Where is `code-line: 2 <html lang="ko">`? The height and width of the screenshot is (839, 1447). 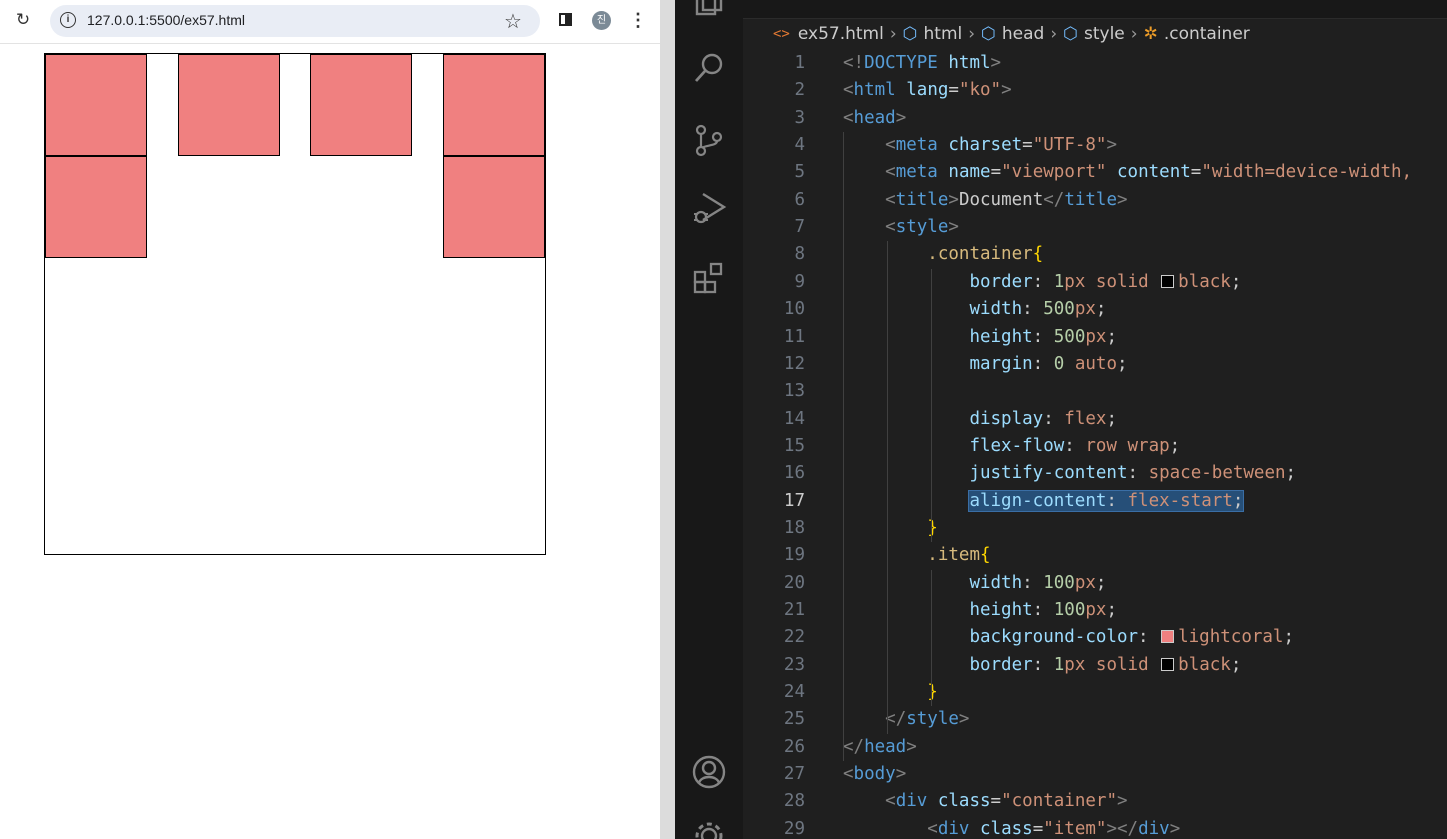 code-line: 2 <html lang="ko"> is located at coordinates (1095, 90).